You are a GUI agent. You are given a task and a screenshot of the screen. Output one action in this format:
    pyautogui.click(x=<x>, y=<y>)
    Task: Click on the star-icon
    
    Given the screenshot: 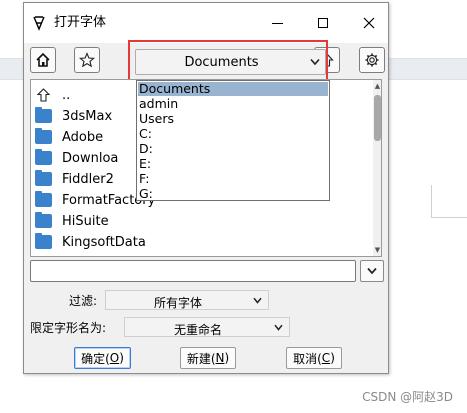 What is the action you would take?
    pyautogui.click(x=87, y=60)
    